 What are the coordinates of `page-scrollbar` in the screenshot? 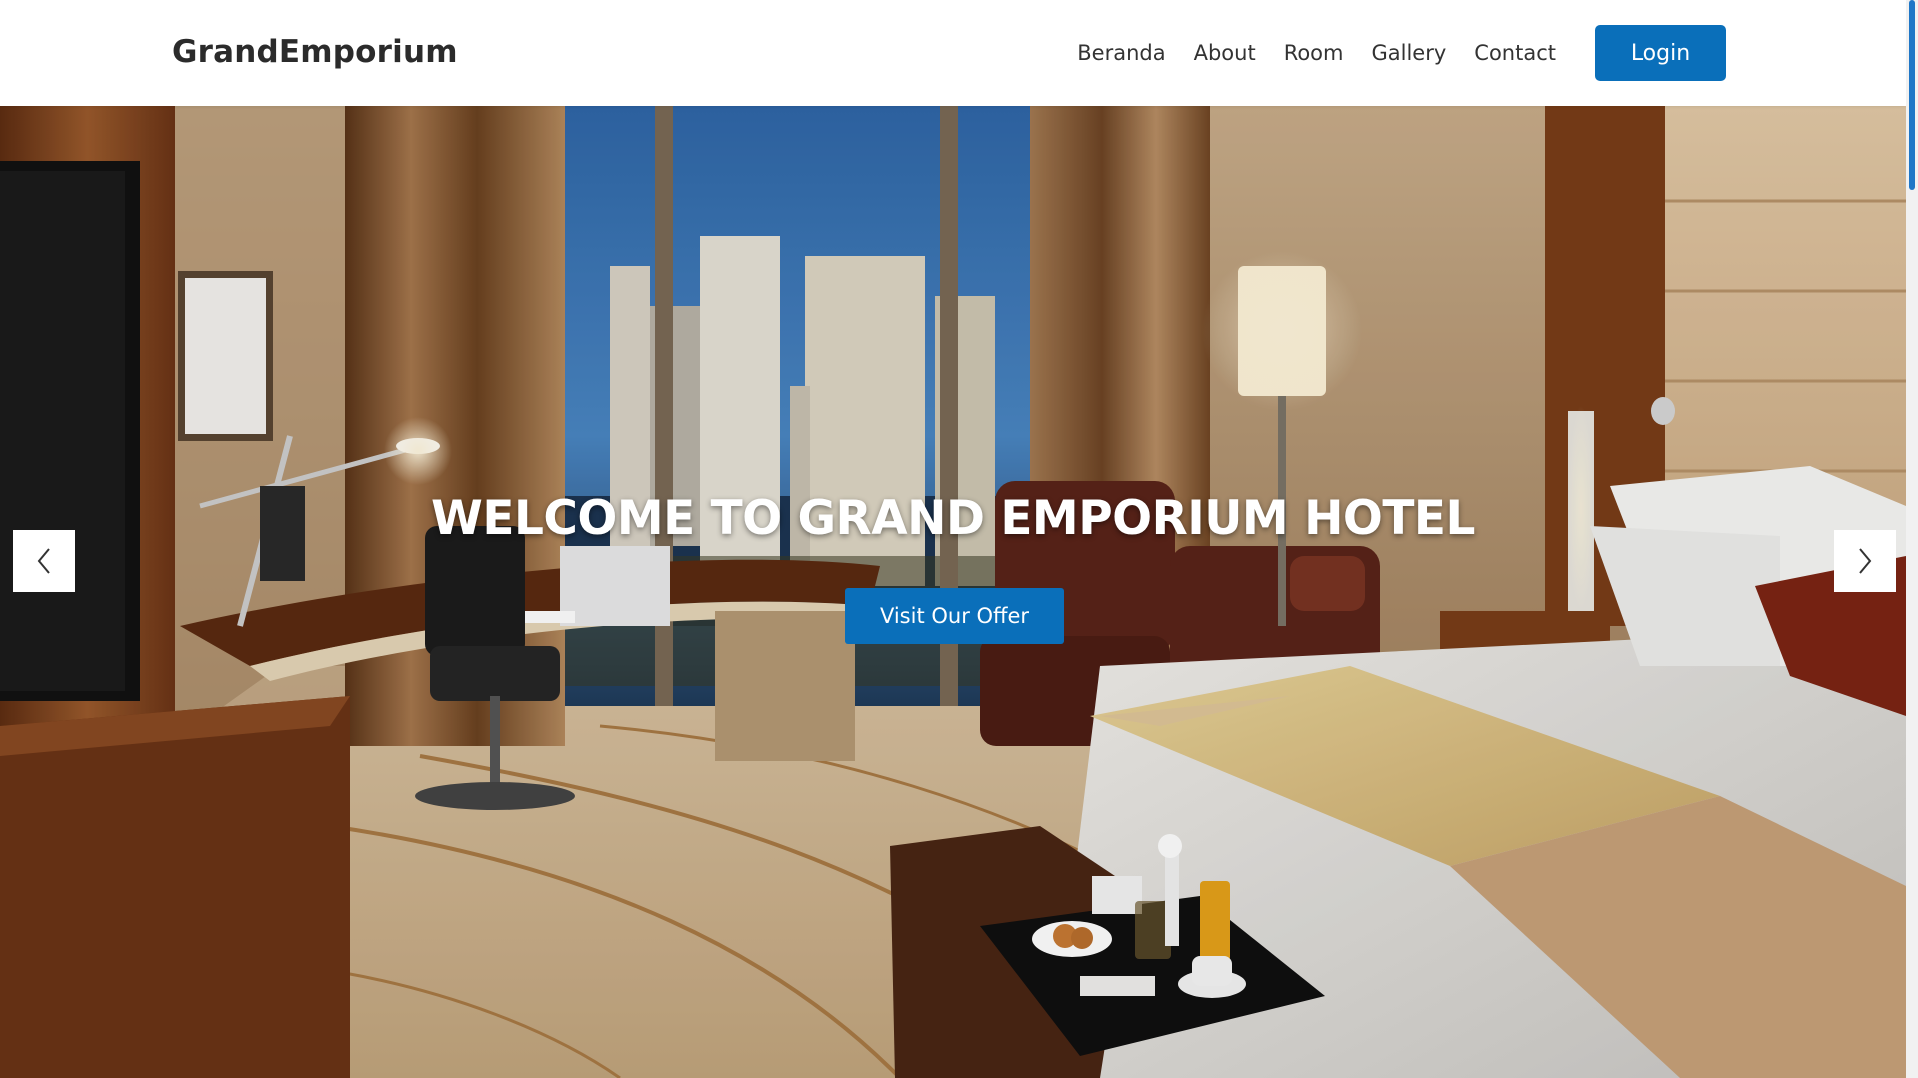 It's located at (1912, 539).